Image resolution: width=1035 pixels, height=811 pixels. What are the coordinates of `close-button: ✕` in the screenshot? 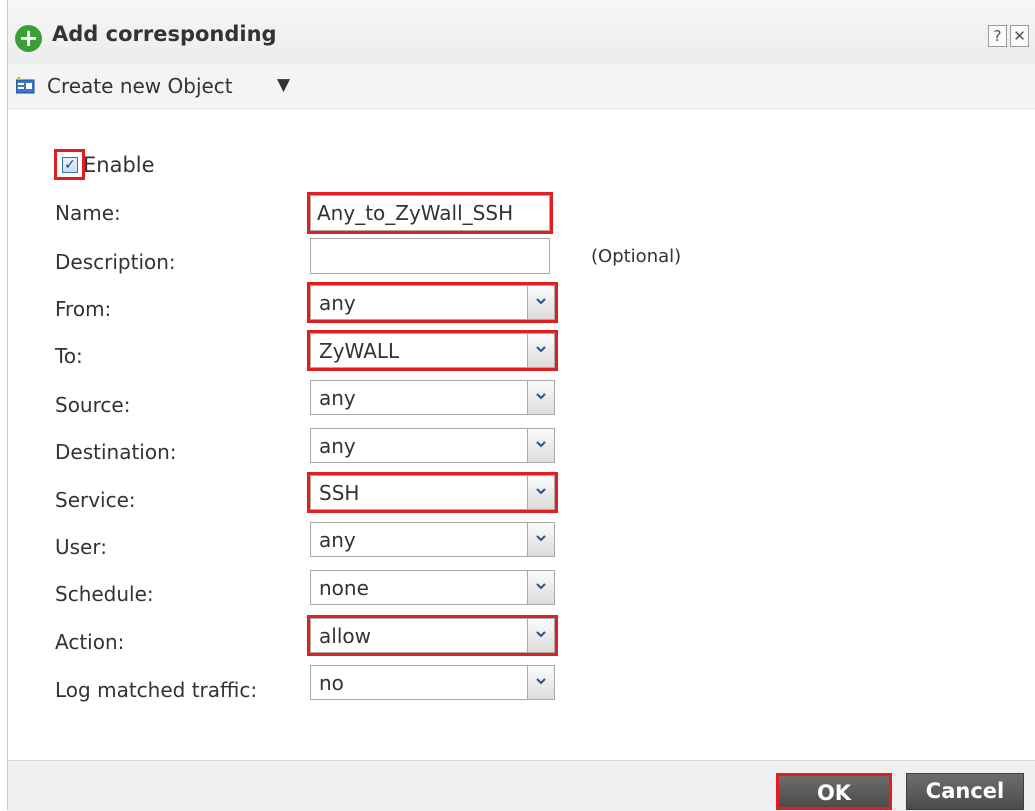 It's located at (1019, 36).